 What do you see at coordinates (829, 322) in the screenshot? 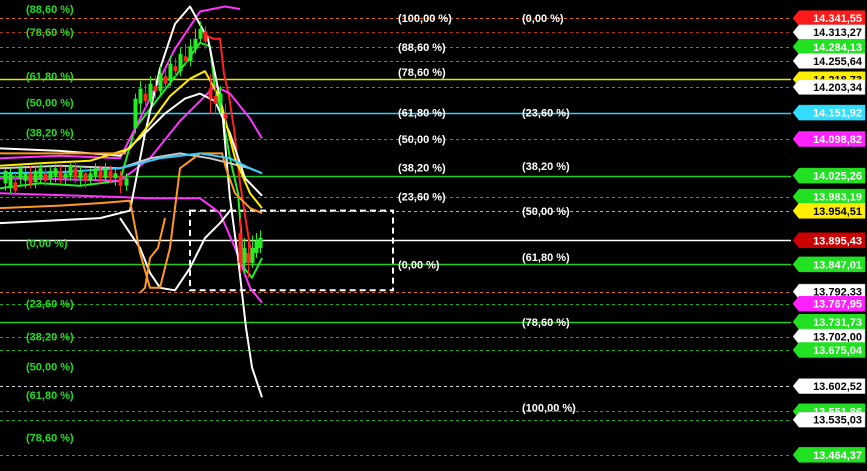
I see `price-tag: 13.731,73` at bounding box center [829, 322].